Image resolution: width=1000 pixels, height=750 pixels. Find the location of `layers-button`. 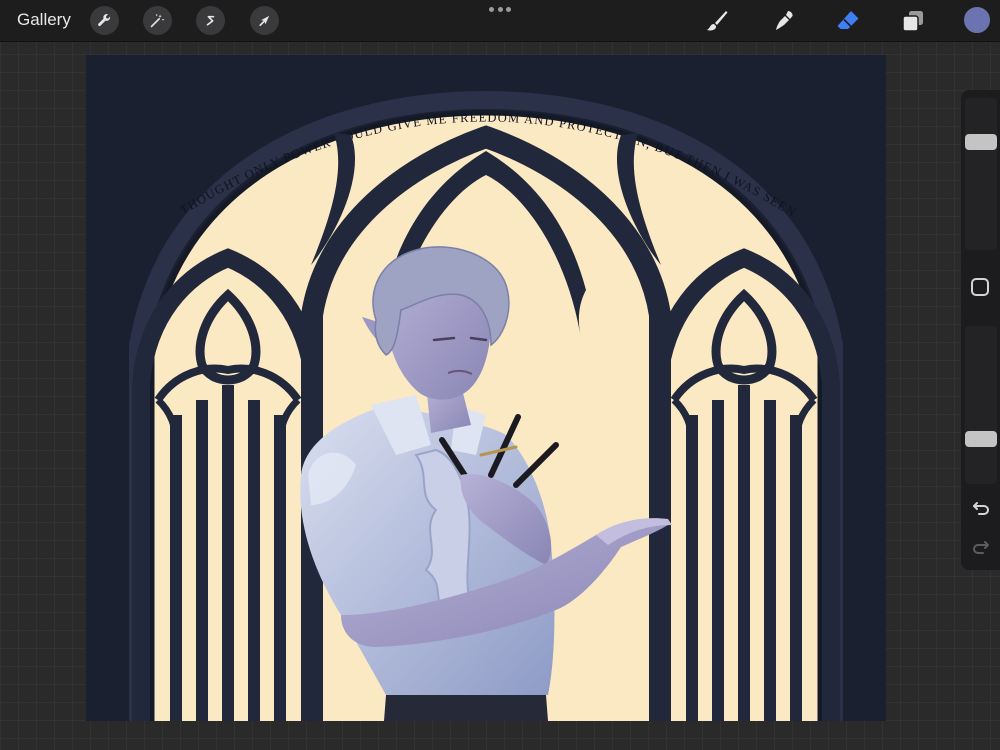

layers-button is located at coordinates (913, 21).